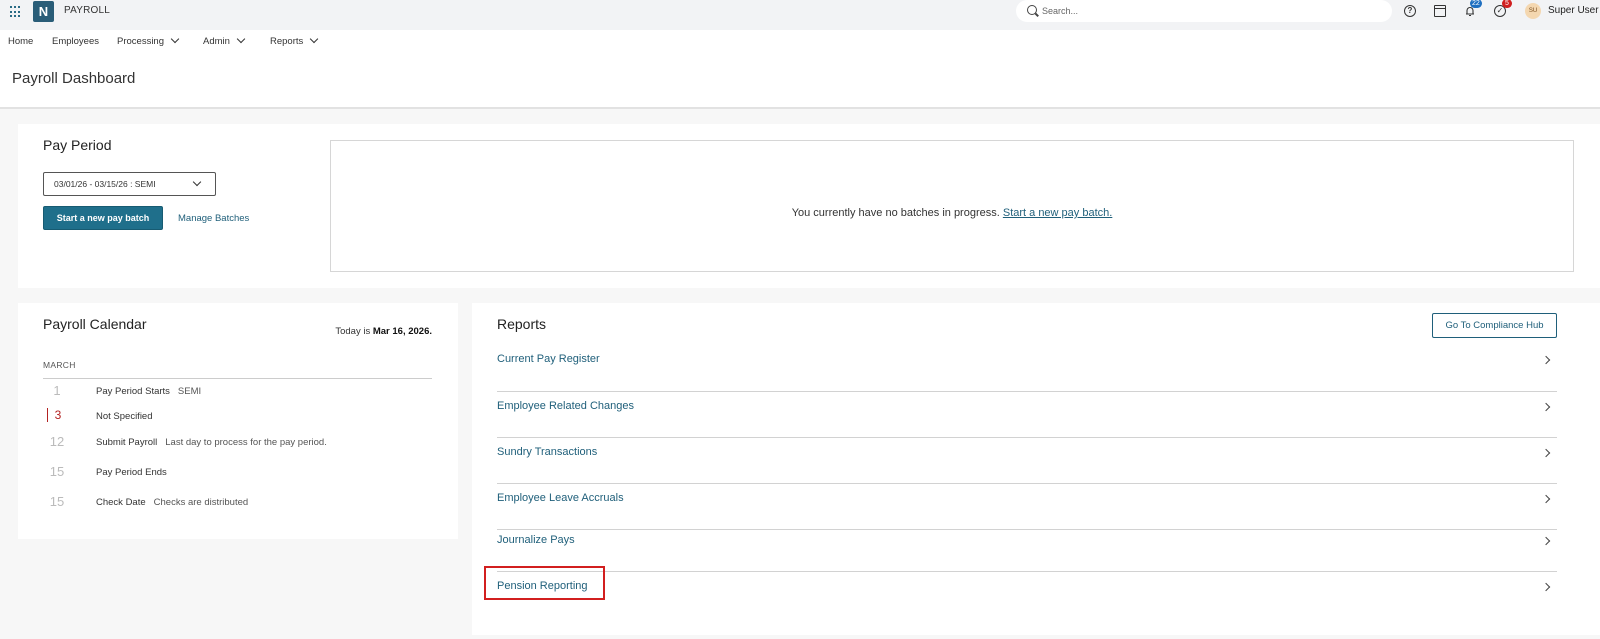 The image size is (1600, 639). What do you see at coordinates (189, 391) in the screenshot?
I see `event-note: SEMI` at bounding box center [189, 391].